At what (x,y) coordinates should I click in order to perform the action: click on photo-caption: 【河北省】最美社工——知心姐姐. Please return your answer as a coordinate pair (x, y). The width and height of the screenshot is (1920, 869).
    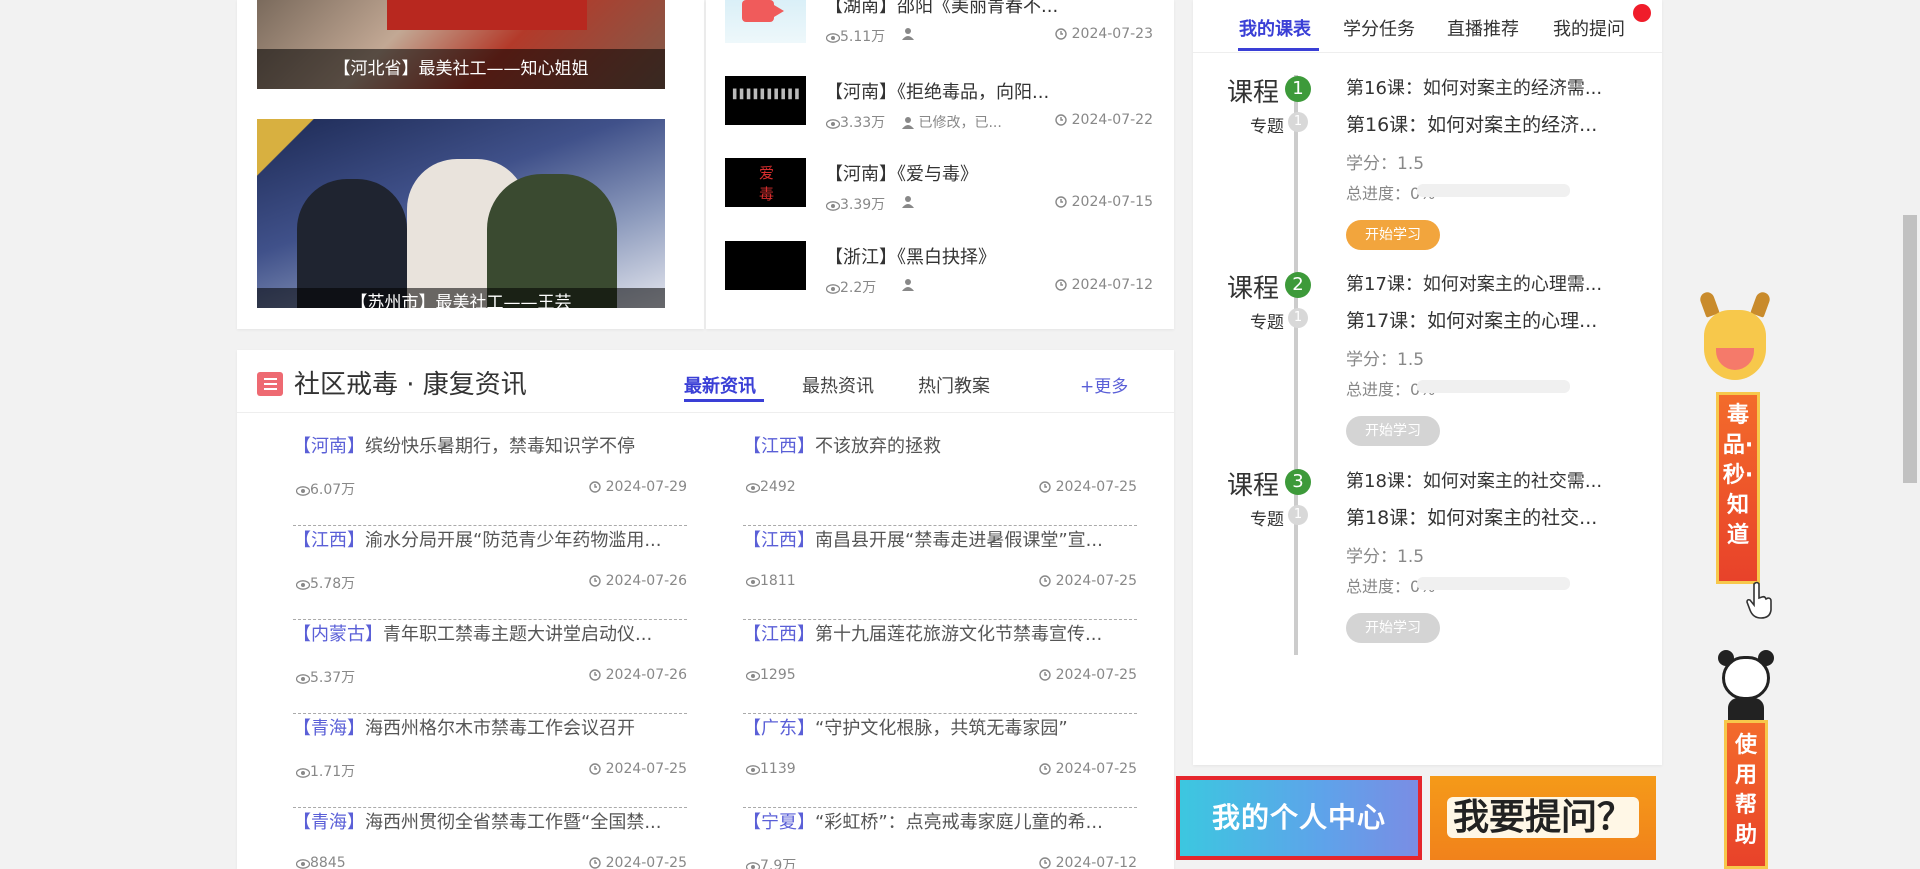
    Looking at the image, I should click on (461, 69).